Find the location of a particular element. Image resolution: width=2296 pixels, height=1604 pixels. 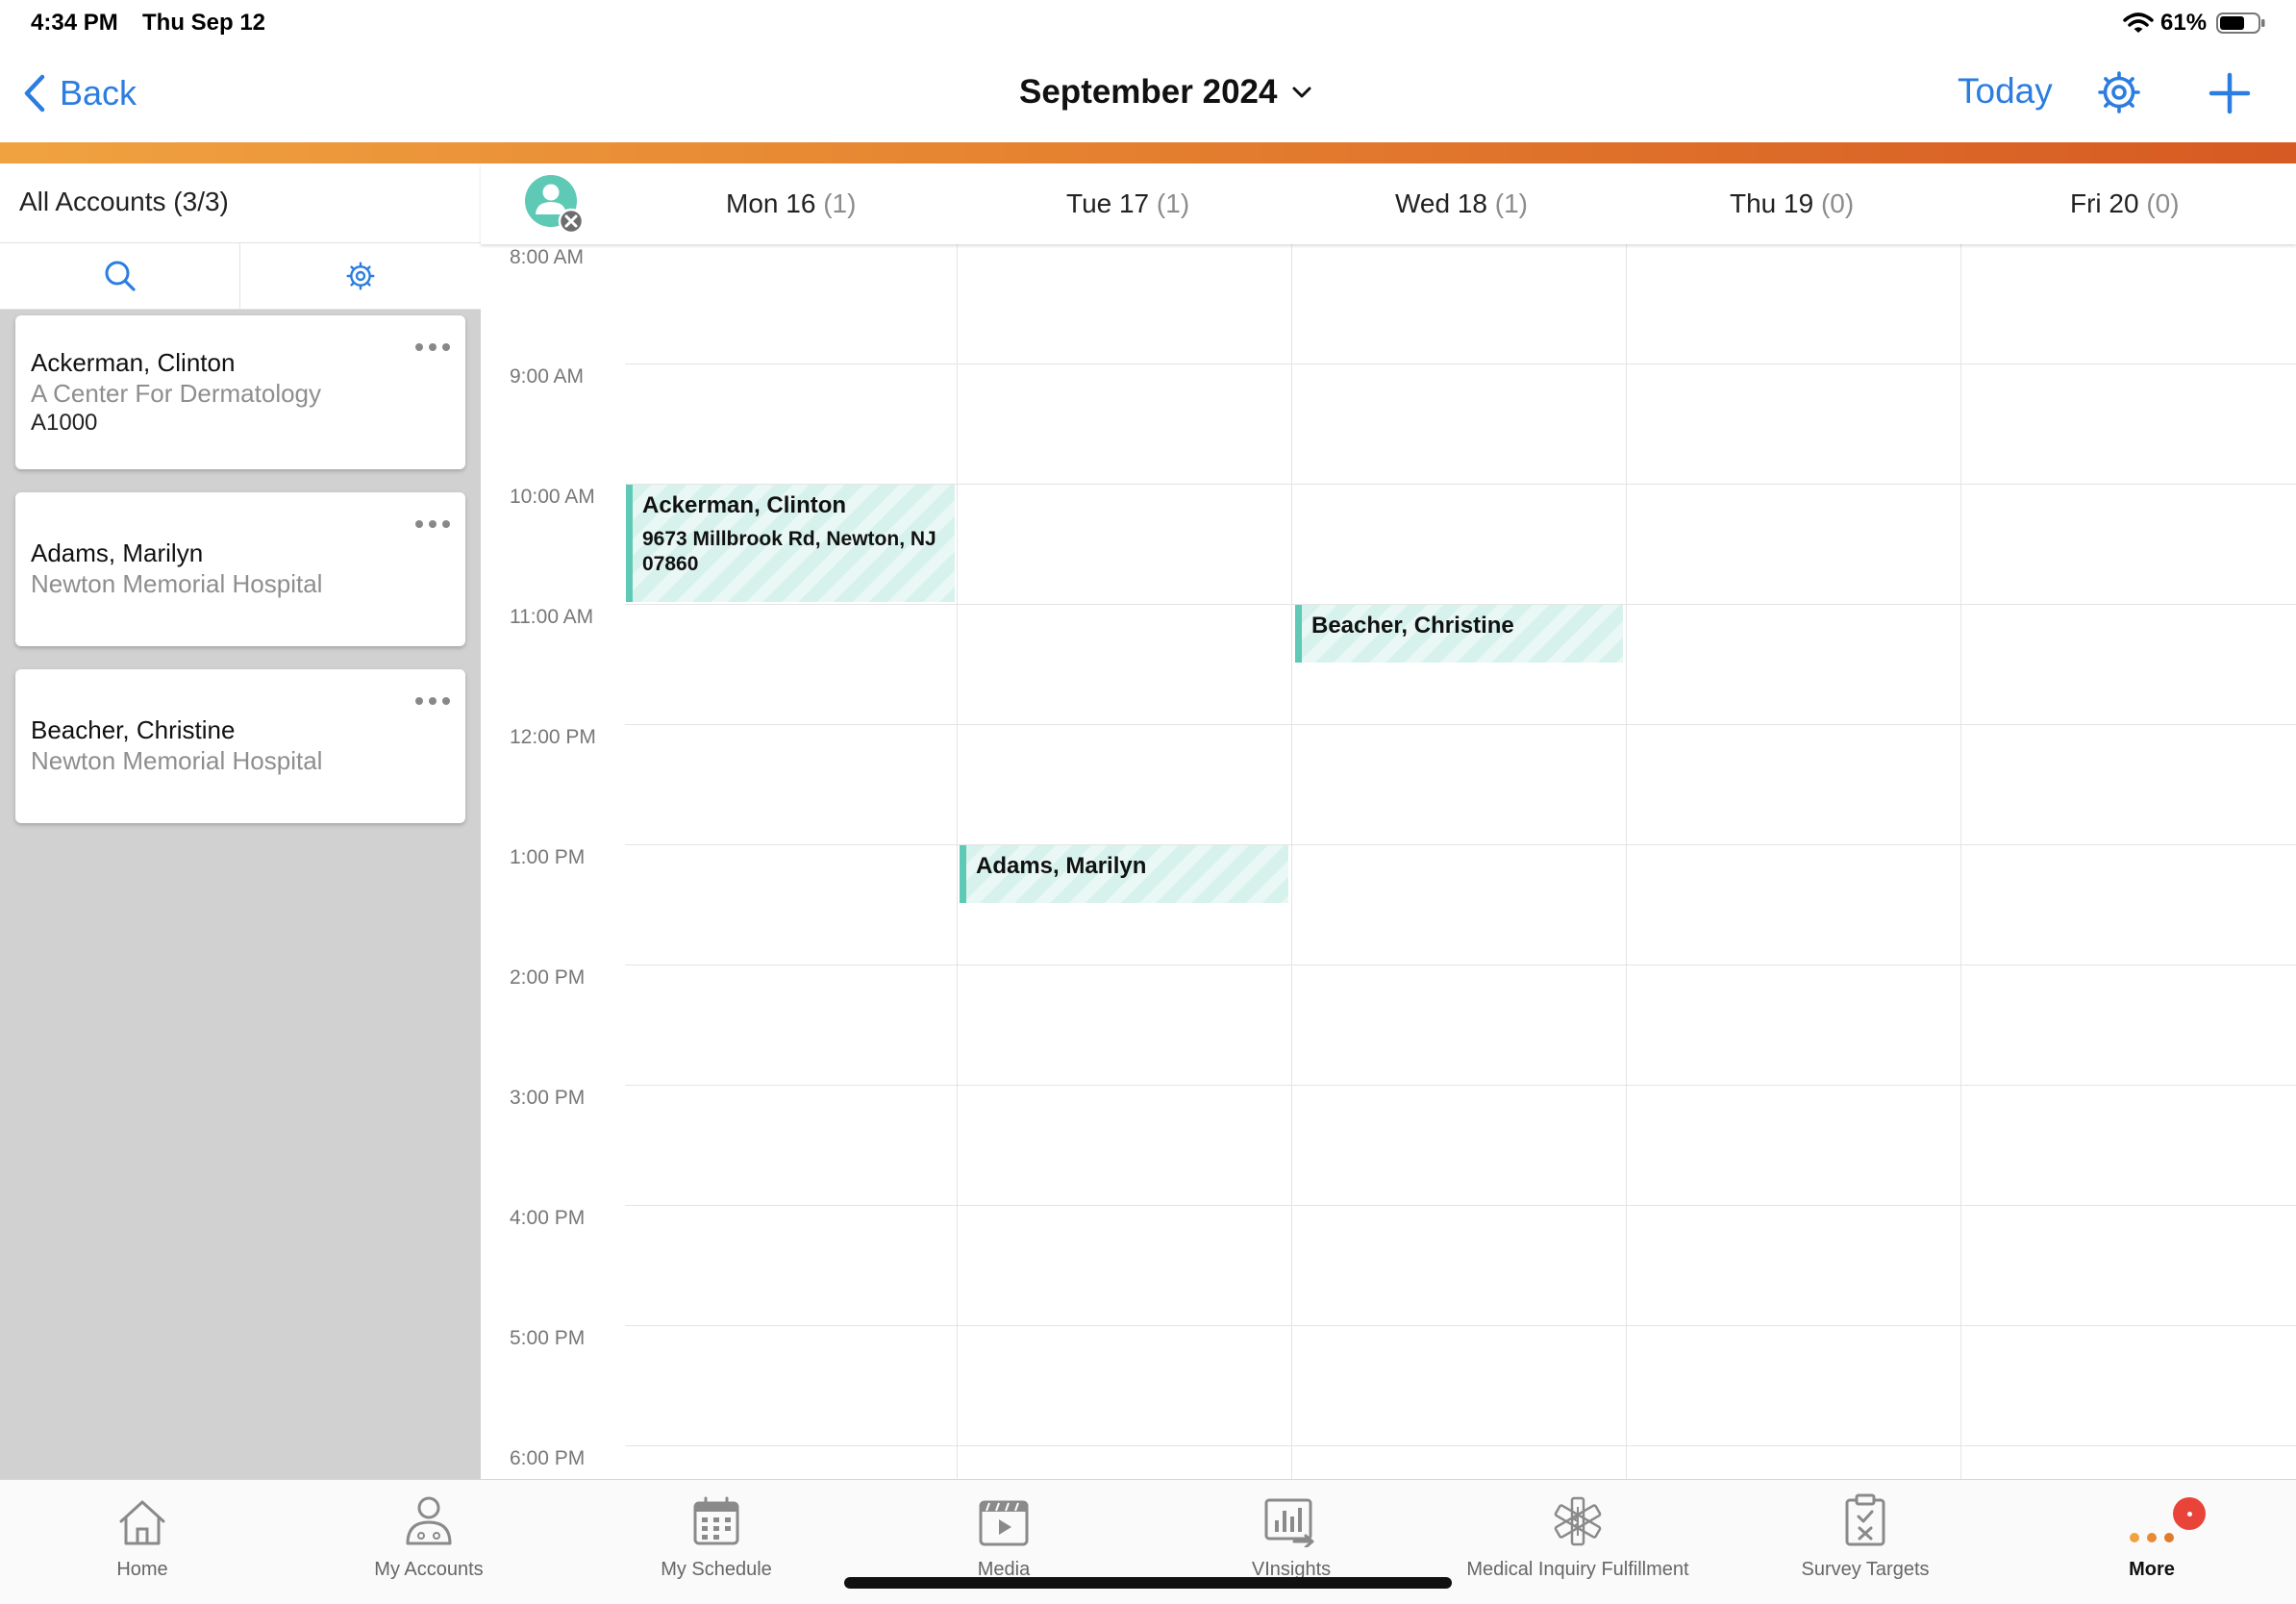

tab-label: More is located at coordinates (2152, 1569).